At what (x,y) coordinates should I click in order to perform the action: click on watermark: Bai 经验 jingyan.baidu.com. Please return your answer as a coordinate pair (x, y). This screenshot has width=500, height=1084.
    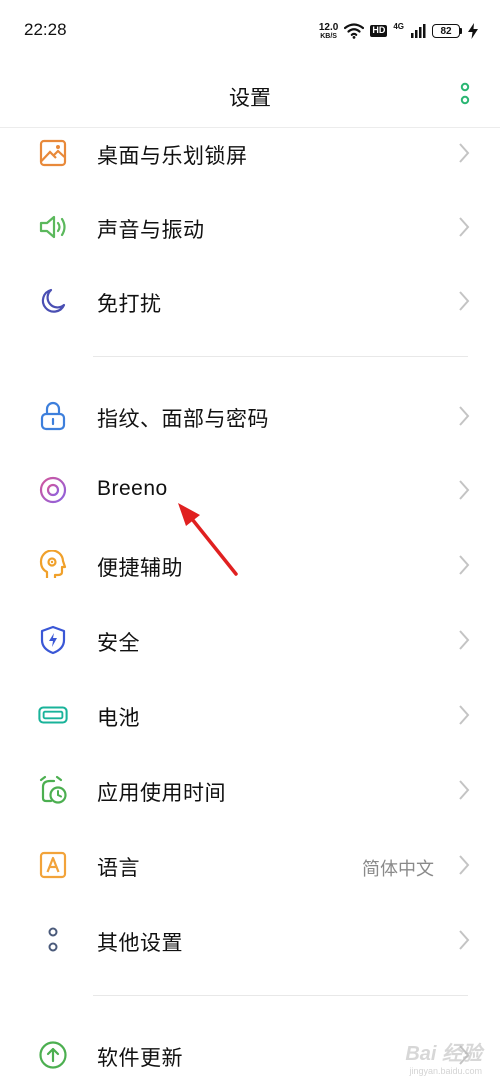
    Looking at the image, I should click on (443, 1056).